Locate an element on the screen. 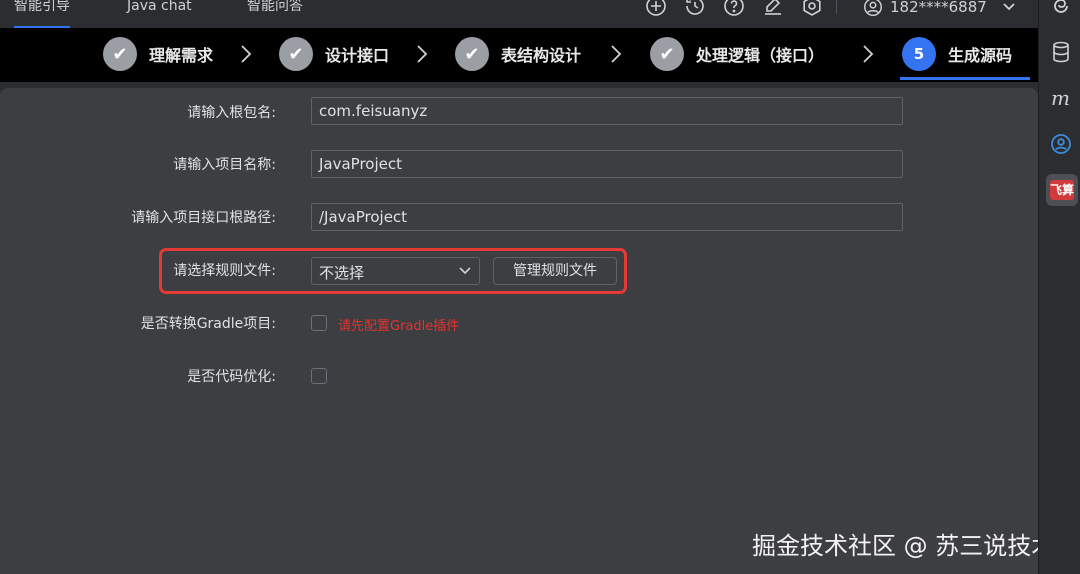 The image size is (1080, 574). feishu-label: 飞算 is located at coordinates (1062, 190).